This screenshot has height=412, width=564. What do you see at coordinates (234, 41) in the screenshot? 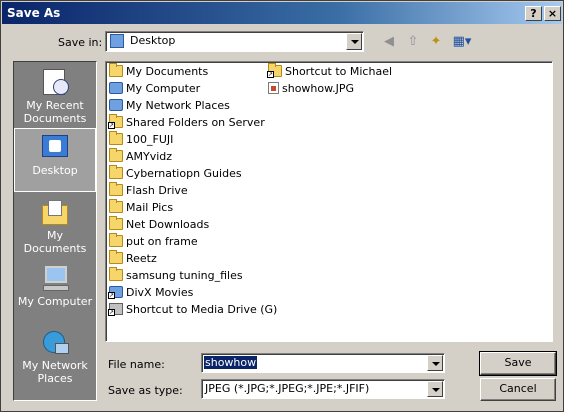
I see `save-in-dropdown: Desktop` at bounding box center [234, 41].